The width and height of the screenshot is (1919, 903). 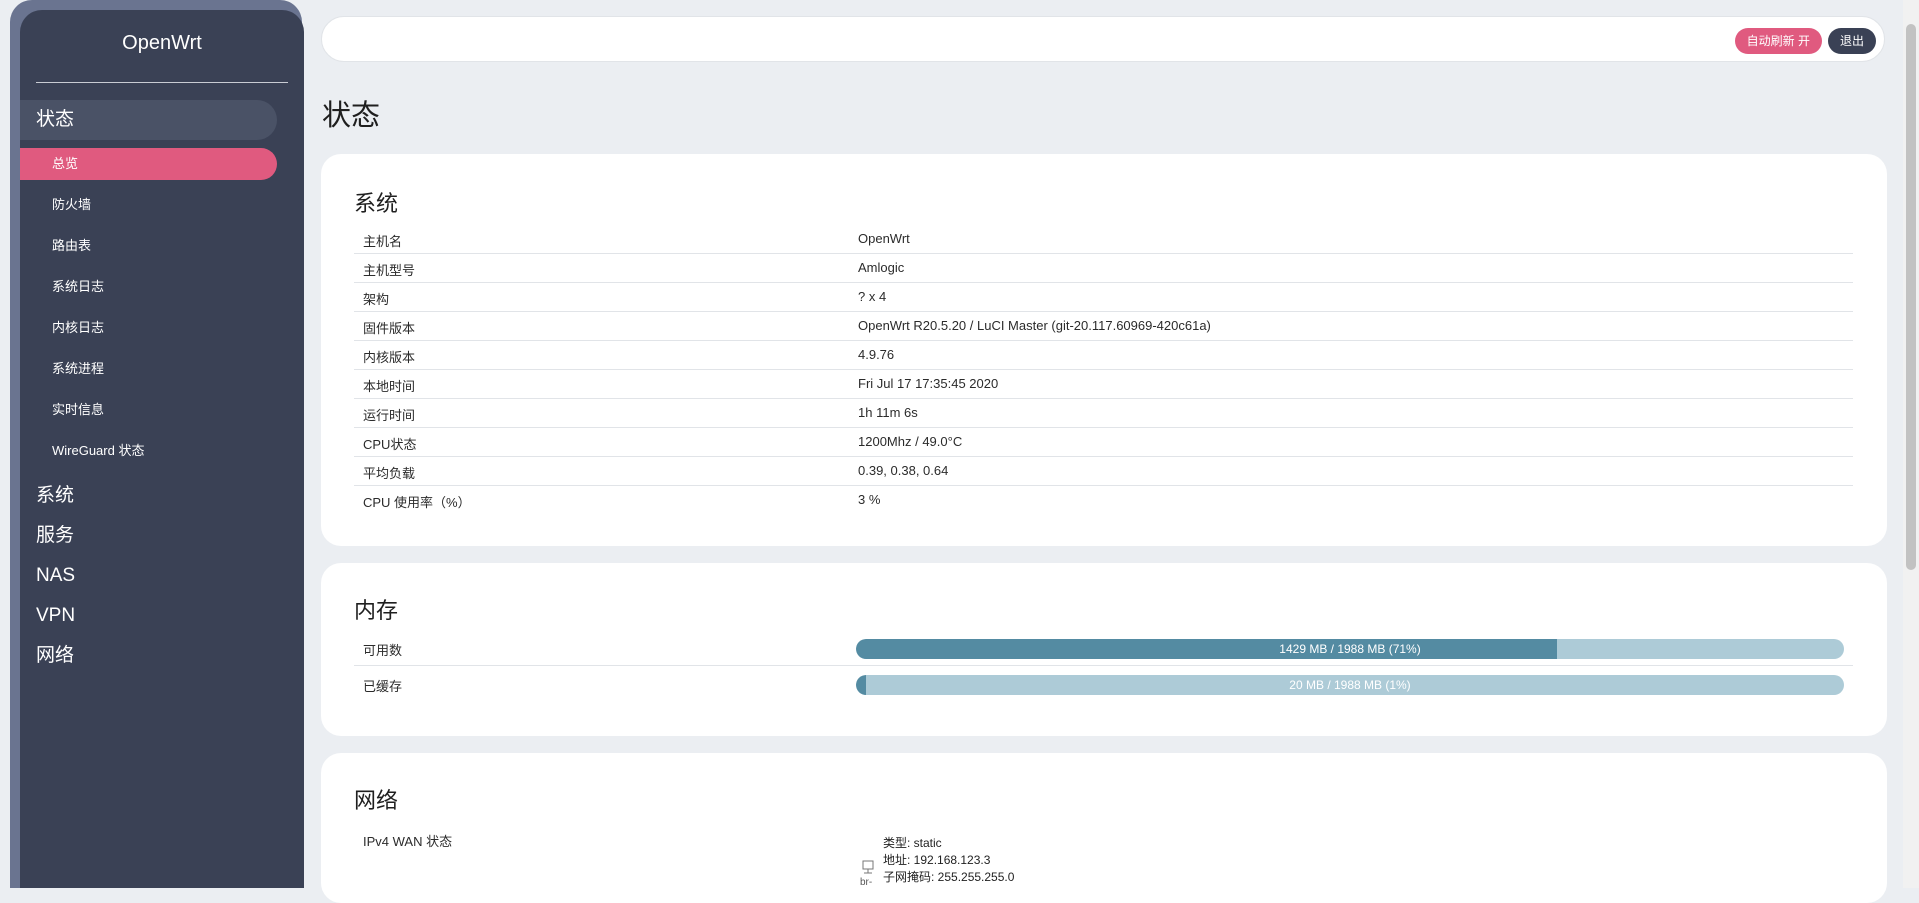 What do you see at coordinates (389, 328) in the screenshot?
I see `row-label: 固件版本` at bounding box center [389, 328].